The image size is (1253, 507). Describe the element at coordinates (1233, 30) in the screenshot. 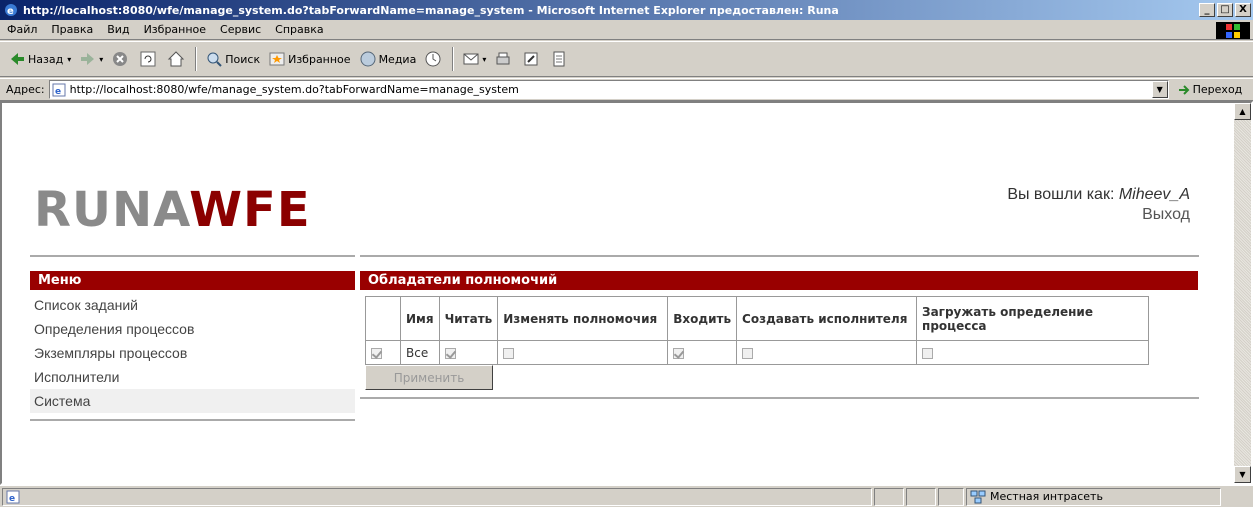

I see `windows-logo-icon` at that location.